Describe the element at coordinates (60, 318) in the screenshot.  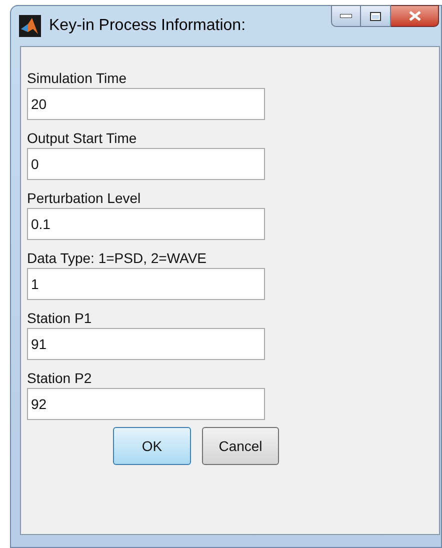
I see `field-label: Station P1` at that location.